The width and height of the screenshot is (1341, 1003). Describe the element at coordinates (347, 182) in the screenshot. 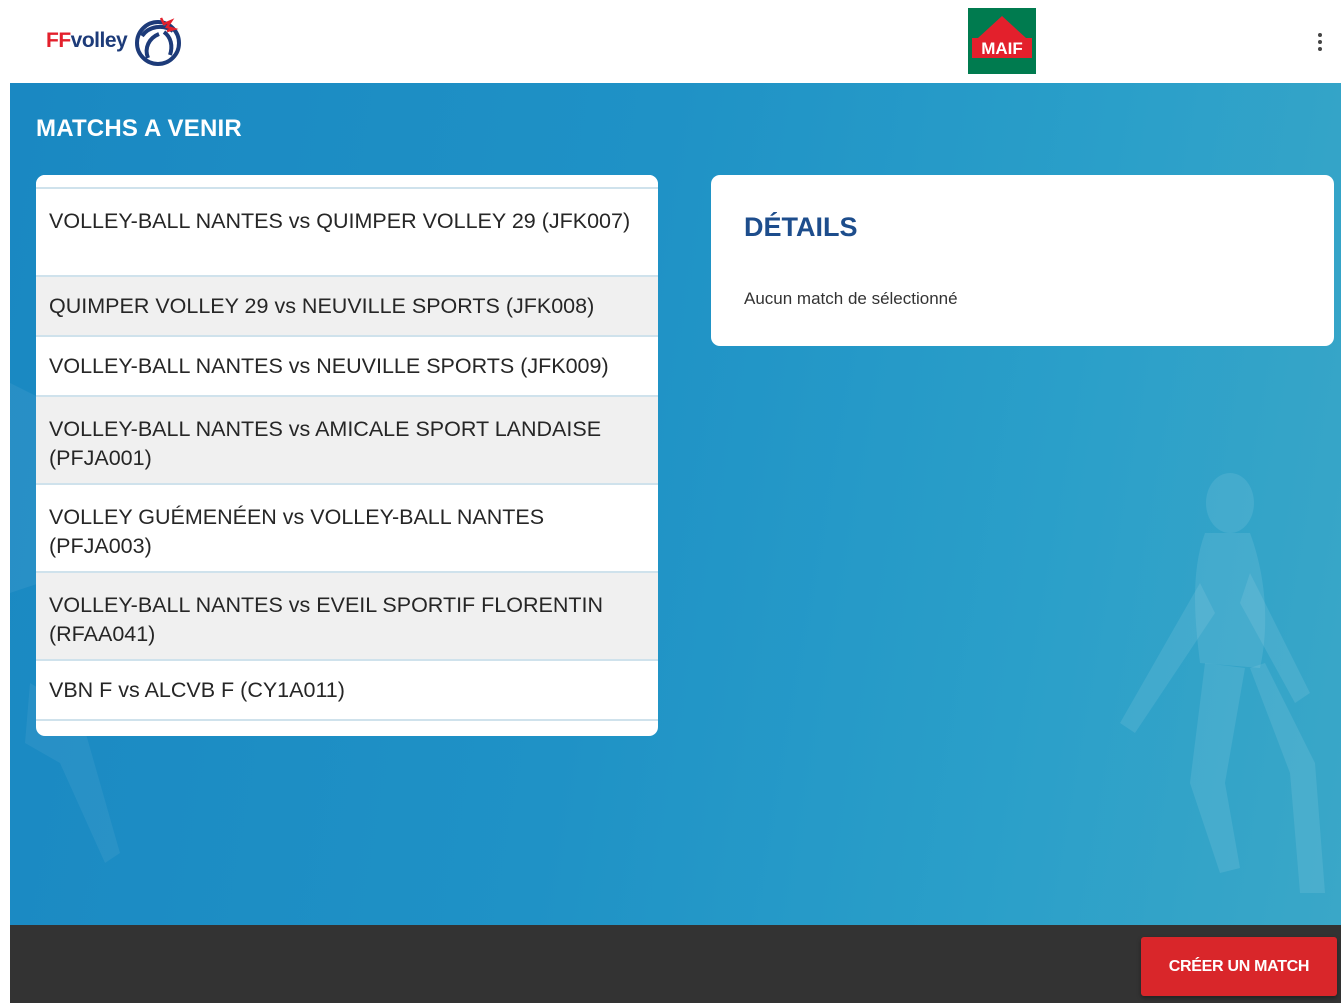

I see `list-top-spacer` at that location.